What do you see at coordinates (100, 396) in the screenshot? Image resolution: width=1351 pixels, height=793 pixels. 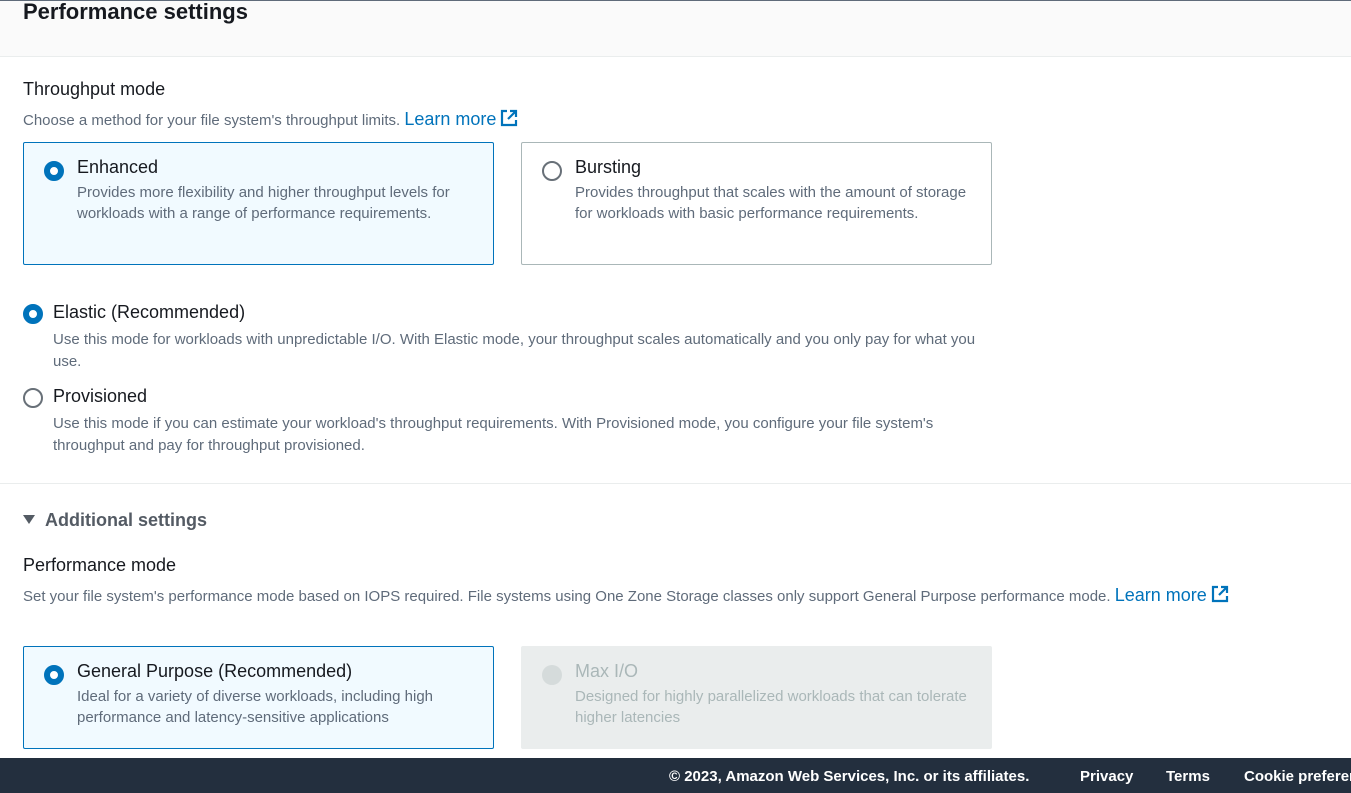 I see `option-provisioned-title: Provisioned` at bounding box center [100, 396].